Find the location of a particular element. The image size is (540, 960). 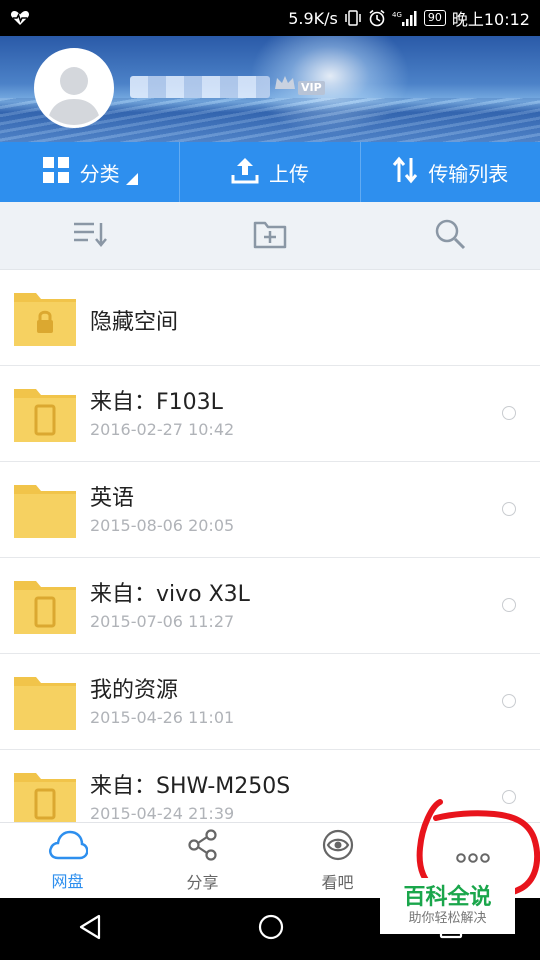

search-button is located at coordinates (450, 235).